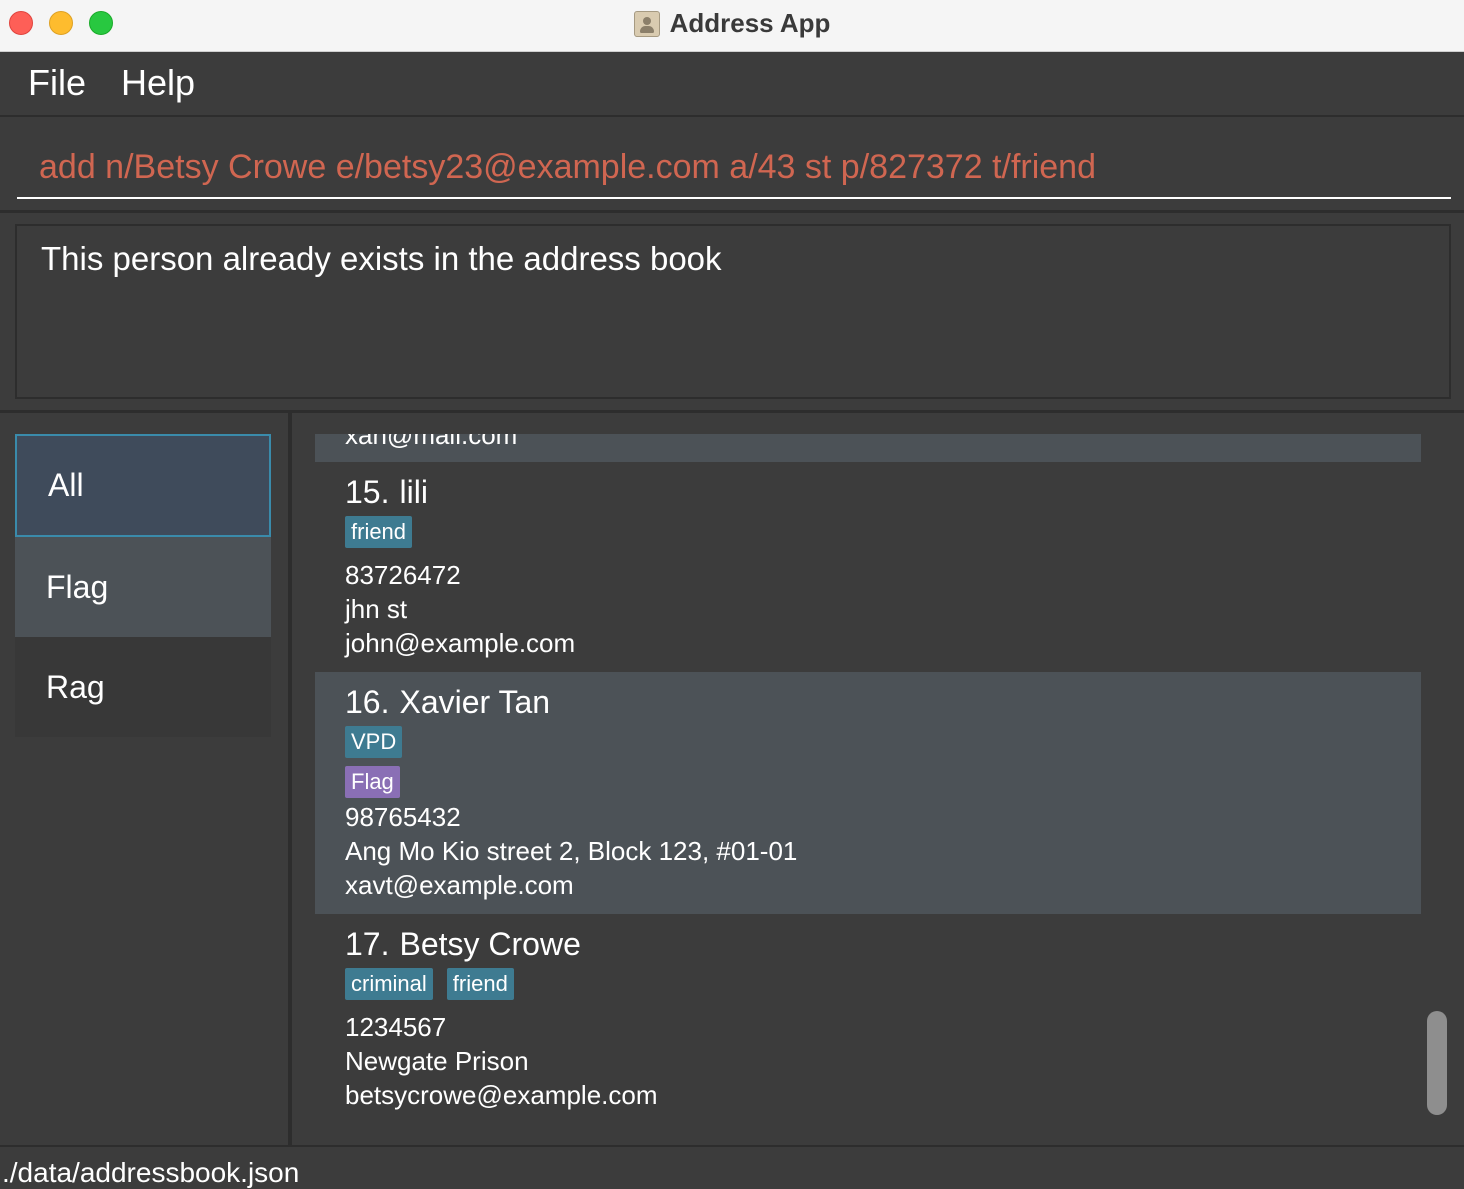 The image size is (1464, 1189). What do you see at coordinates (143, 485) in the screenshot?
I see `sidebar-item-all: All` at bounding box center [143, 485].